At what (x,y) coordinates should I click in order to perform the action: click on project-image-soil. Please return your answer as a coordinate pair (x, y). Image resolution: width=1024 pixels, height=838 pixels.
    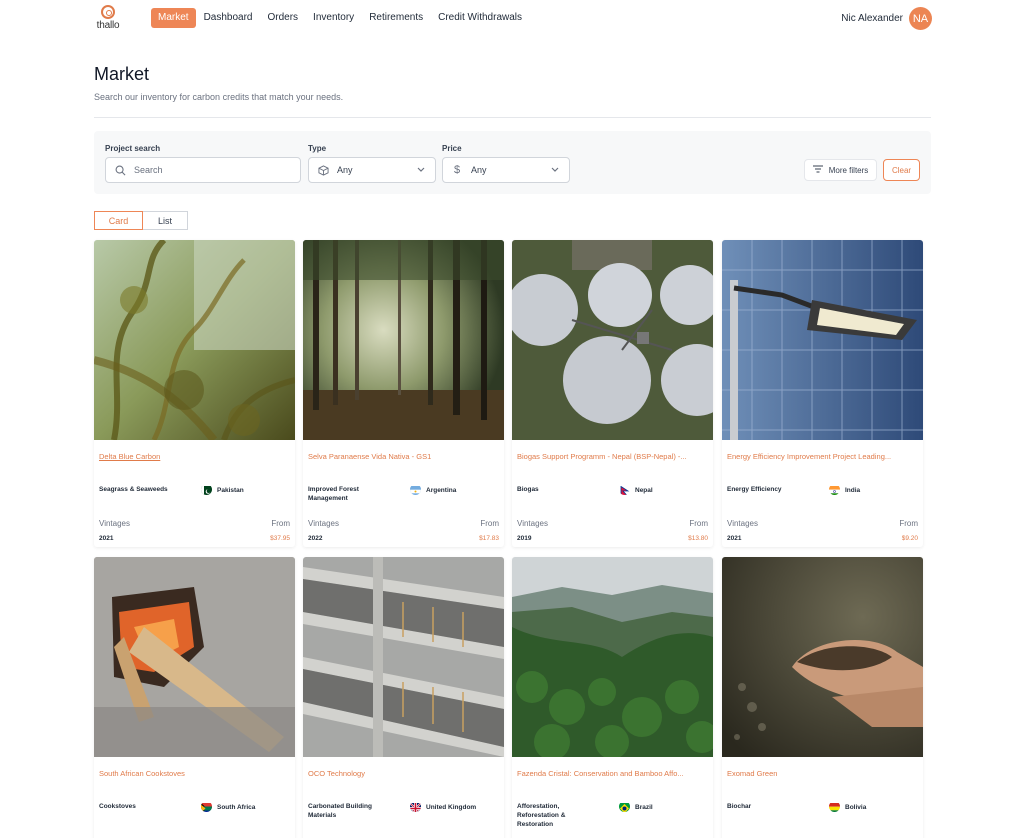
    Looking at the image, I should click on (822, 657).